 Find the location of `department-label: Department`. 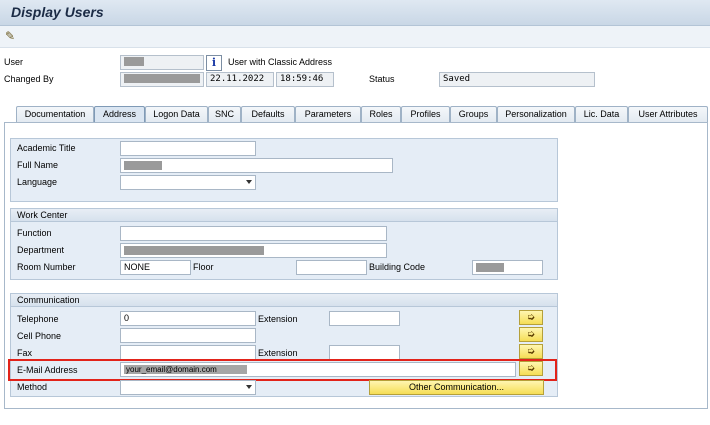

department-label: Department is located at coordinates (41, 250).